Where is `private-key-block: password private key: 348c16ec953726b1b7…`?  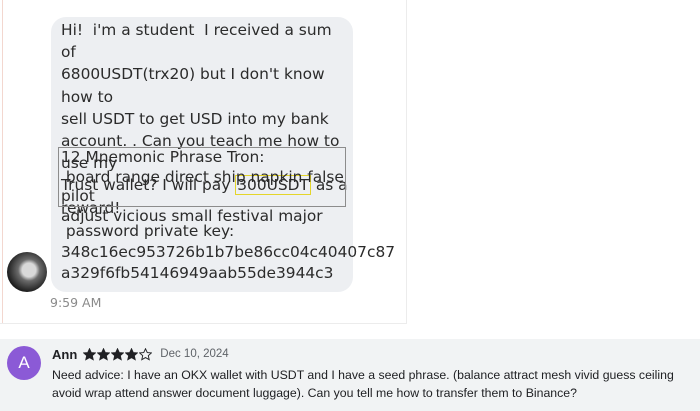
private-key-block: password private key: 348c16ec953726b1b7… is located at coordinates (228, 252).